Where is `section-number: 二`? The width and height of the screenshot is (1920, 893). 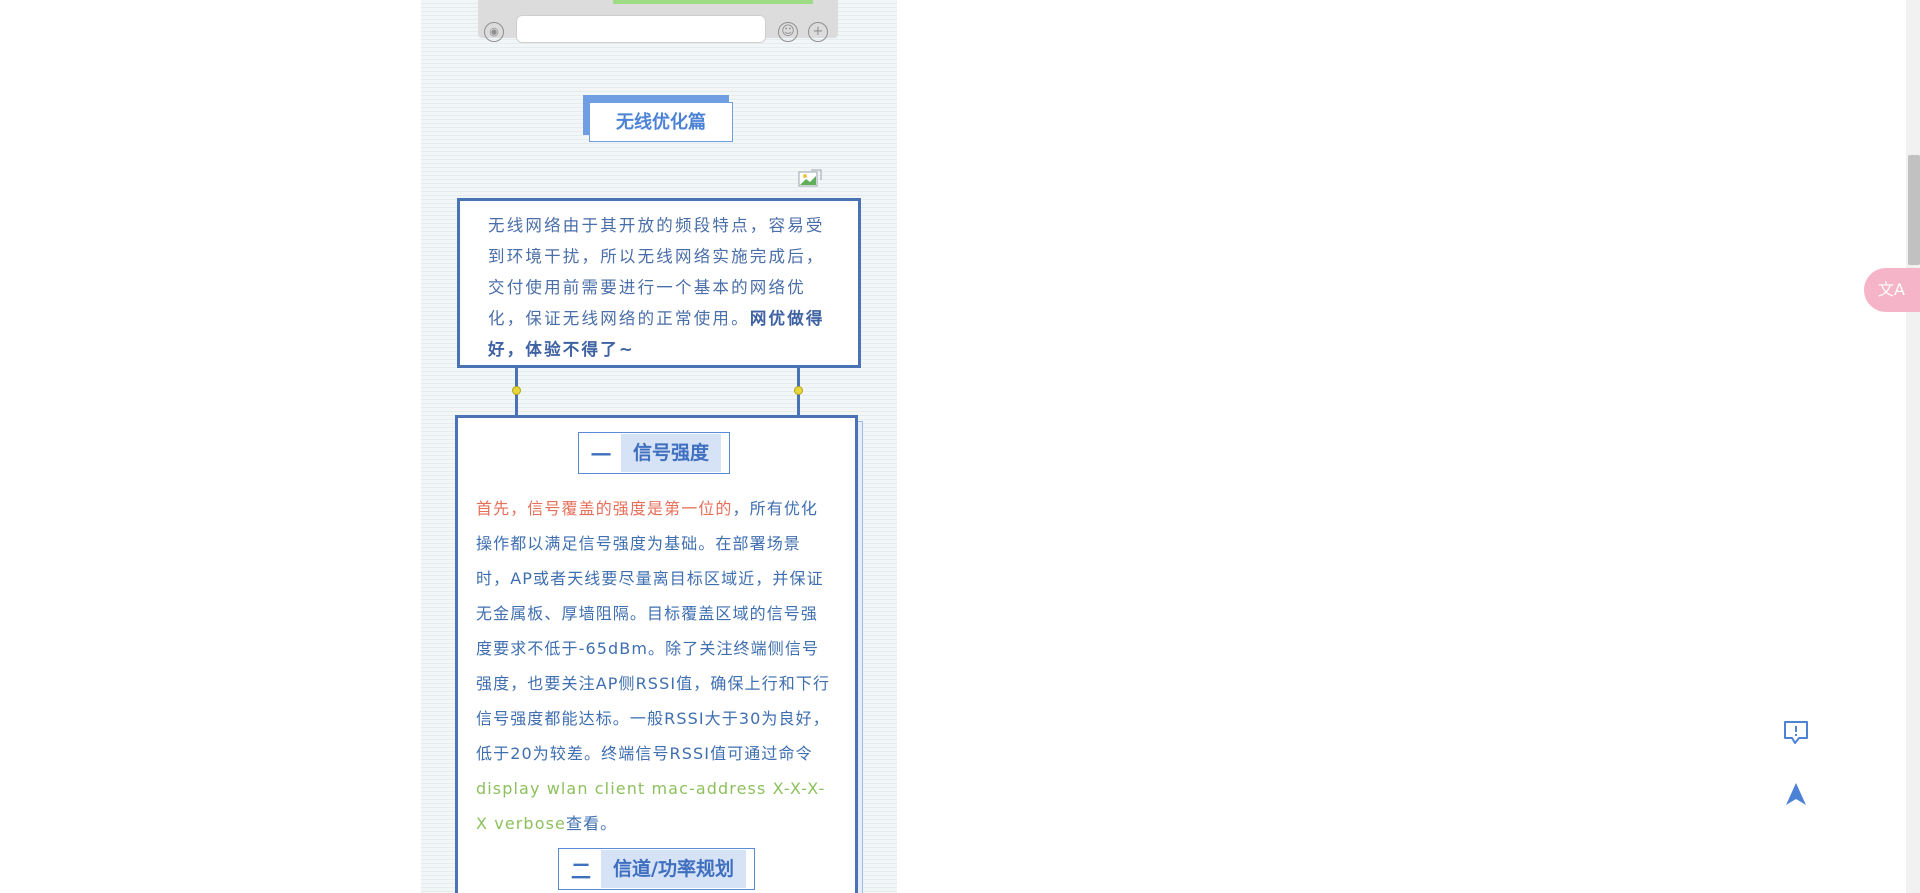
section-number: 二 is located at coordinates (581, 870).